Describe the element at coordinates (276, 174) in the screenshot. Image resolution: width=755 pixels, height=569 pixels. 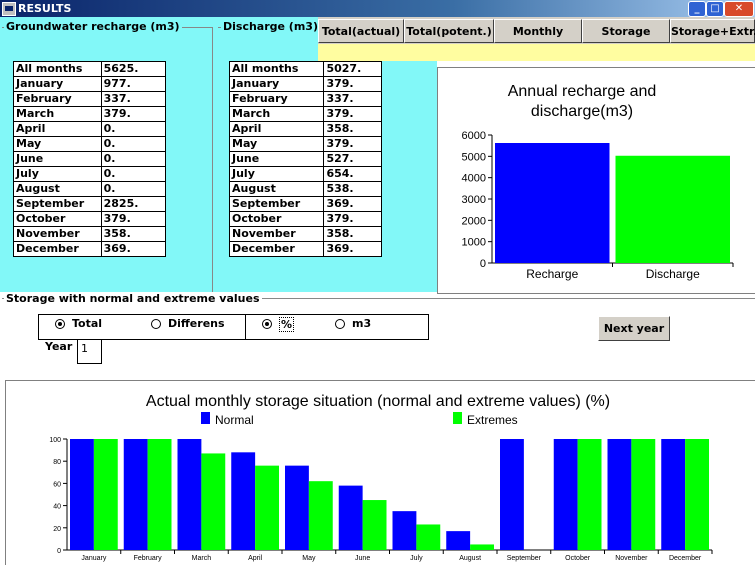
I see `discharge-table-month-cell: July` at that location.